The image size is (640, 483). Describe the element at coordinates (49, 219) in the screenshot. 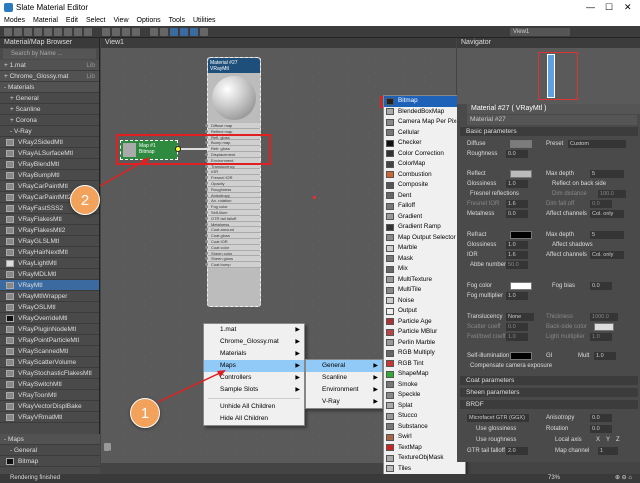

I see `browser-item: VRayFlakesMtl` at that location.